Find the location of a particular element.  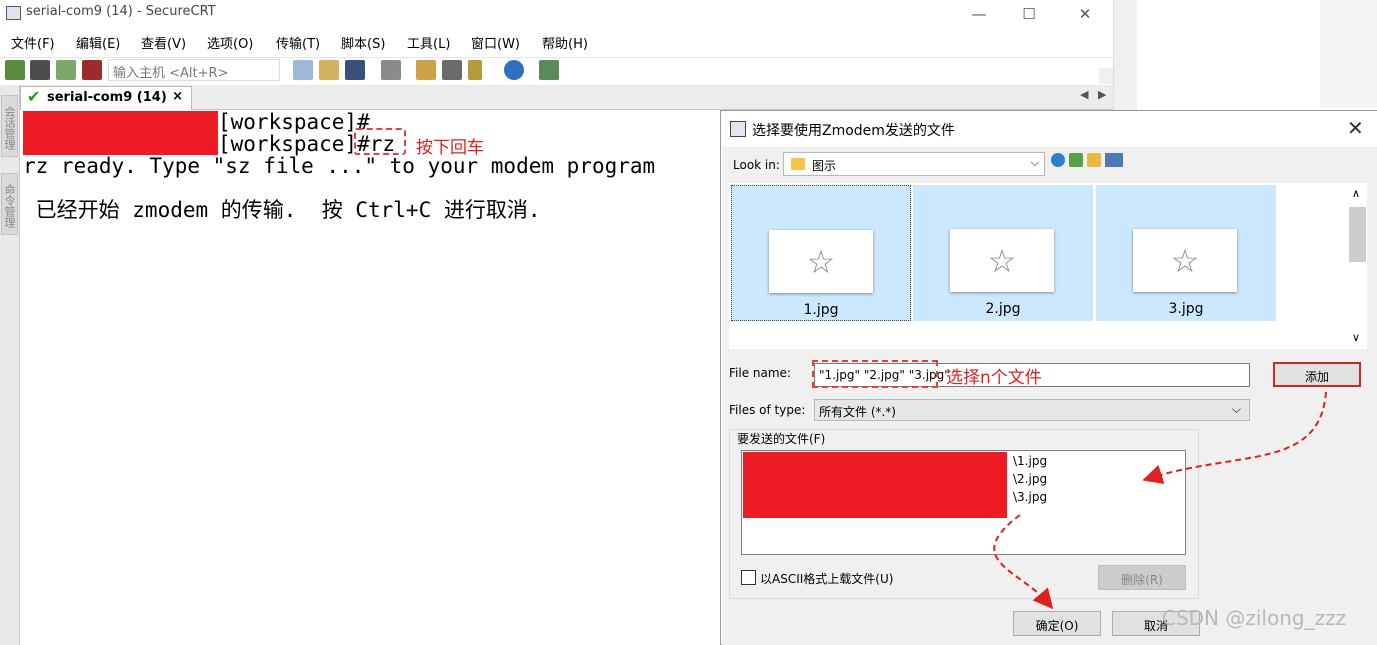

back-icon is located at coordinates (1058, 160).